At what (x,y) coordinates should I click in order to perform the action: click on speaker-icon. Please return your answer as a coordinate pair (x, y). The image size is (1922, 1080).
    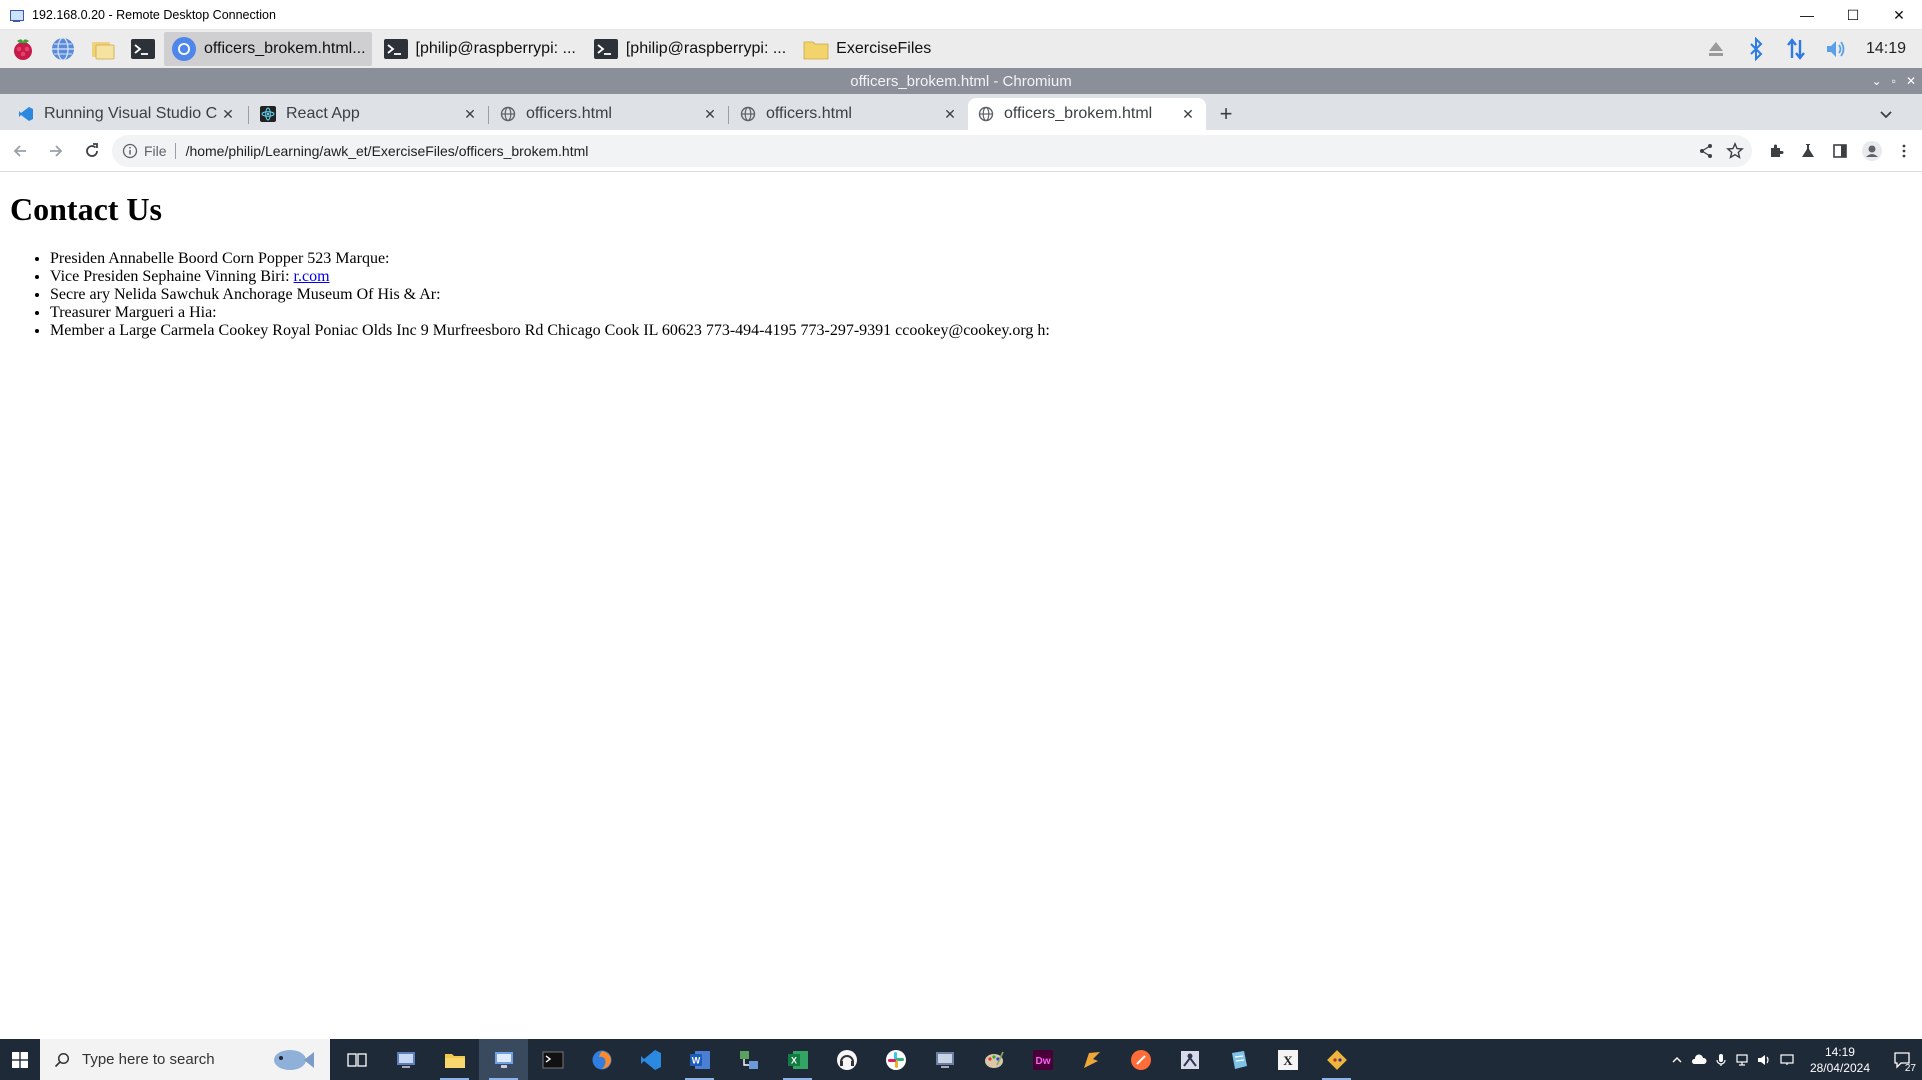
    Looking at the image, I should click on (1765, 1059).